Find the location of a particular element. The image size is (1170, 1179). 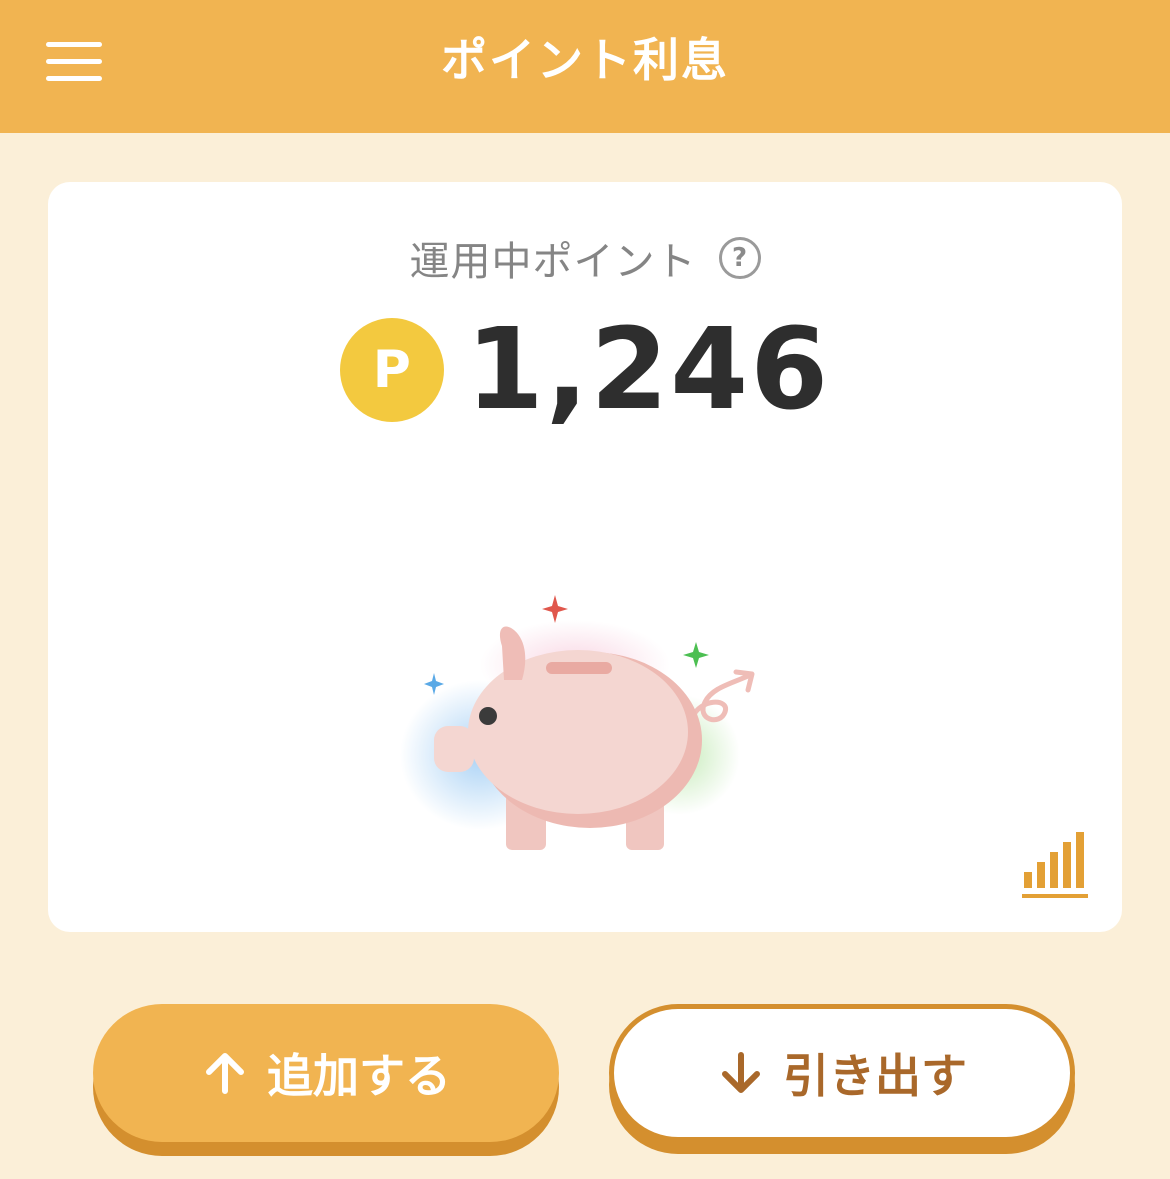

points-row: P 1,246 is located at coordinates (585, 370).